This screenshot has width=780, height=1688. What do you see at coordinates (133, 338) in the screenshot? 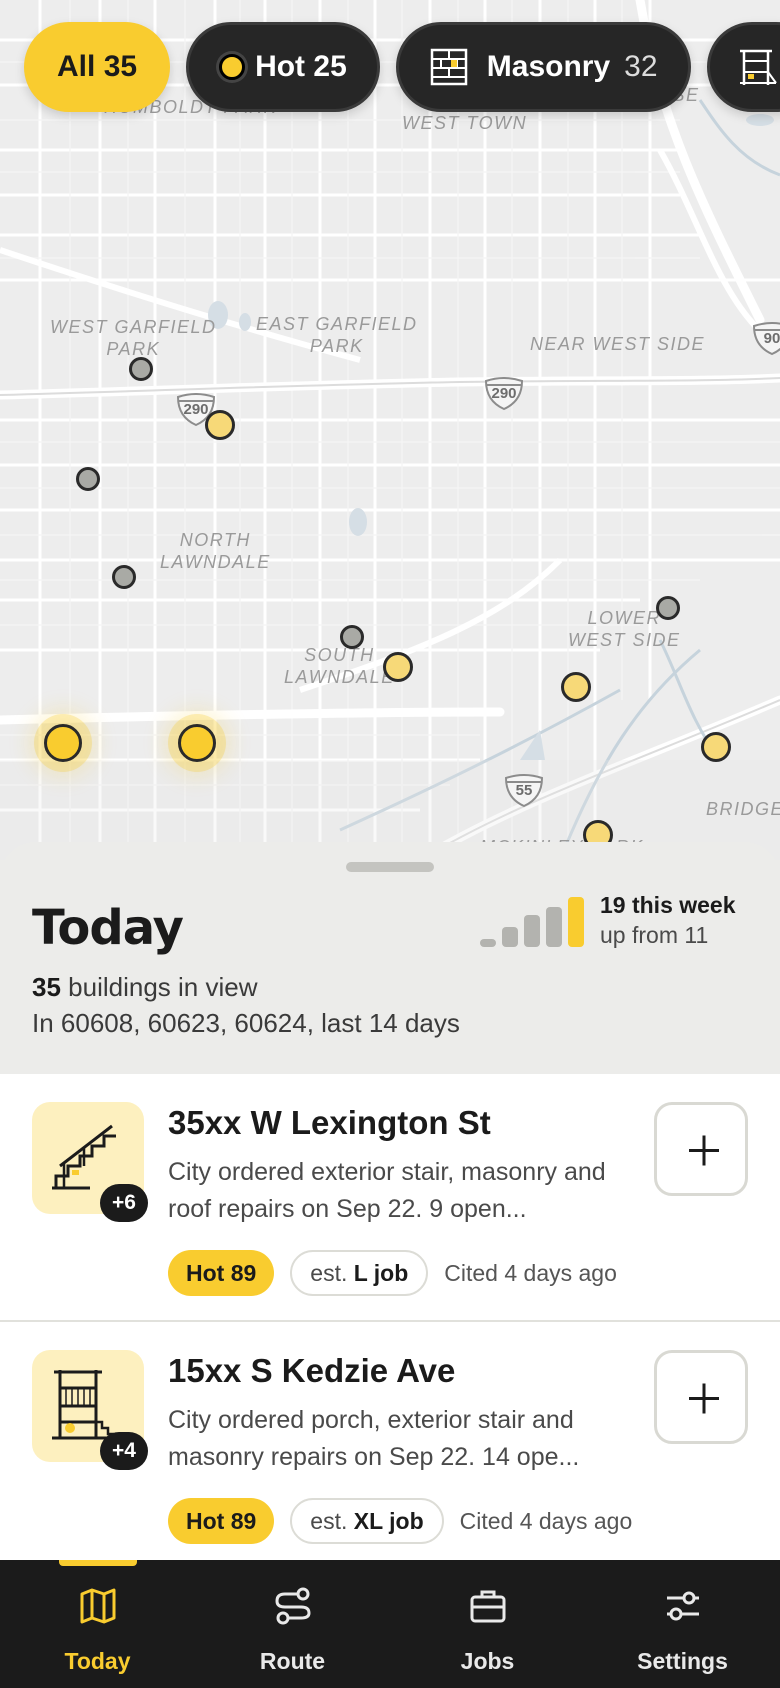
I see `area-label-west-garfield-park: WEST GARFIELD PARK` at bounding box center [133, 338].